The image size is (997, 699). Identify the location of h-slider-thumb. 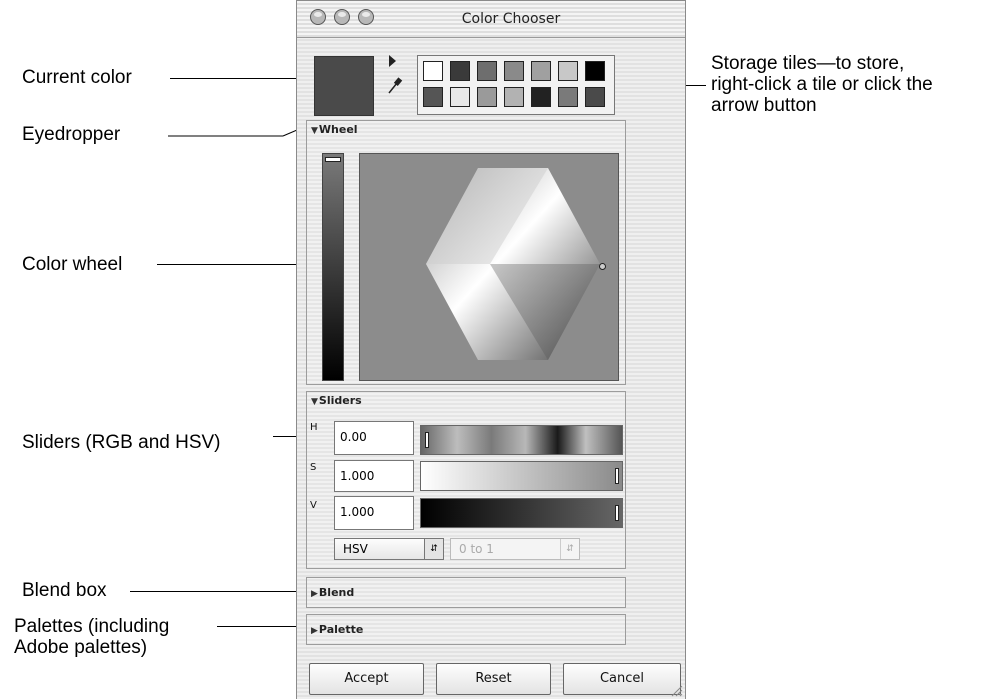
(427, 440).